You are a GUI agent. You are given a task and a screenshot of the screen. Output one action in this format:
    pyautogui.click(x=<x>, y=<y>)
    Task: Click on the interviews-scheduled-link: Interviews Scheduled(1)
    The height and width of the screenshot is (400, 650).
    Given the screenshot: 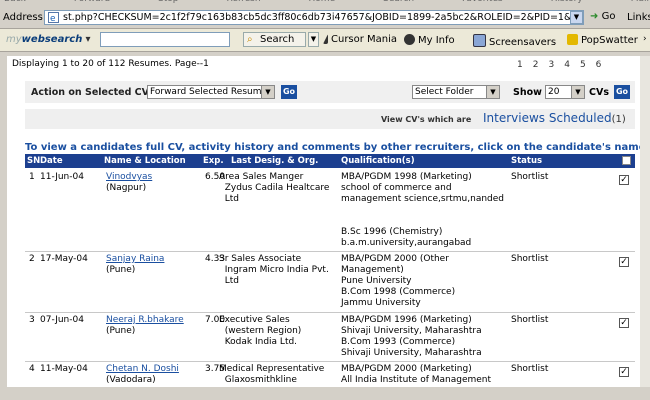 What is the action you would take?
    pyautogui.click(x=554, y=118)
    